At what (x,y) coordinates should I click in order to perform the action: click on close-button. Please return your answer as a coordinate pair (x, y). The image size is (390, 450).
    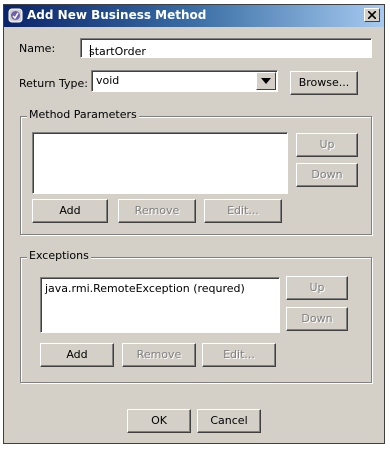
    Looking at the image, I should click on (372, 15).